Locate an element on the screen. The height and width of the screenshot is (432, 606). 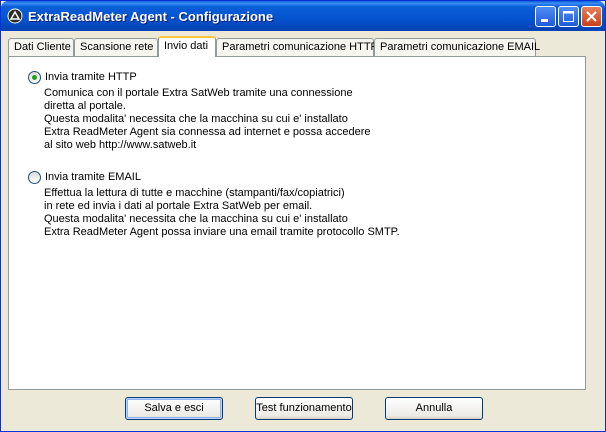
radio-http: Invia tramite HTTP is located at coordinates (82, 77).